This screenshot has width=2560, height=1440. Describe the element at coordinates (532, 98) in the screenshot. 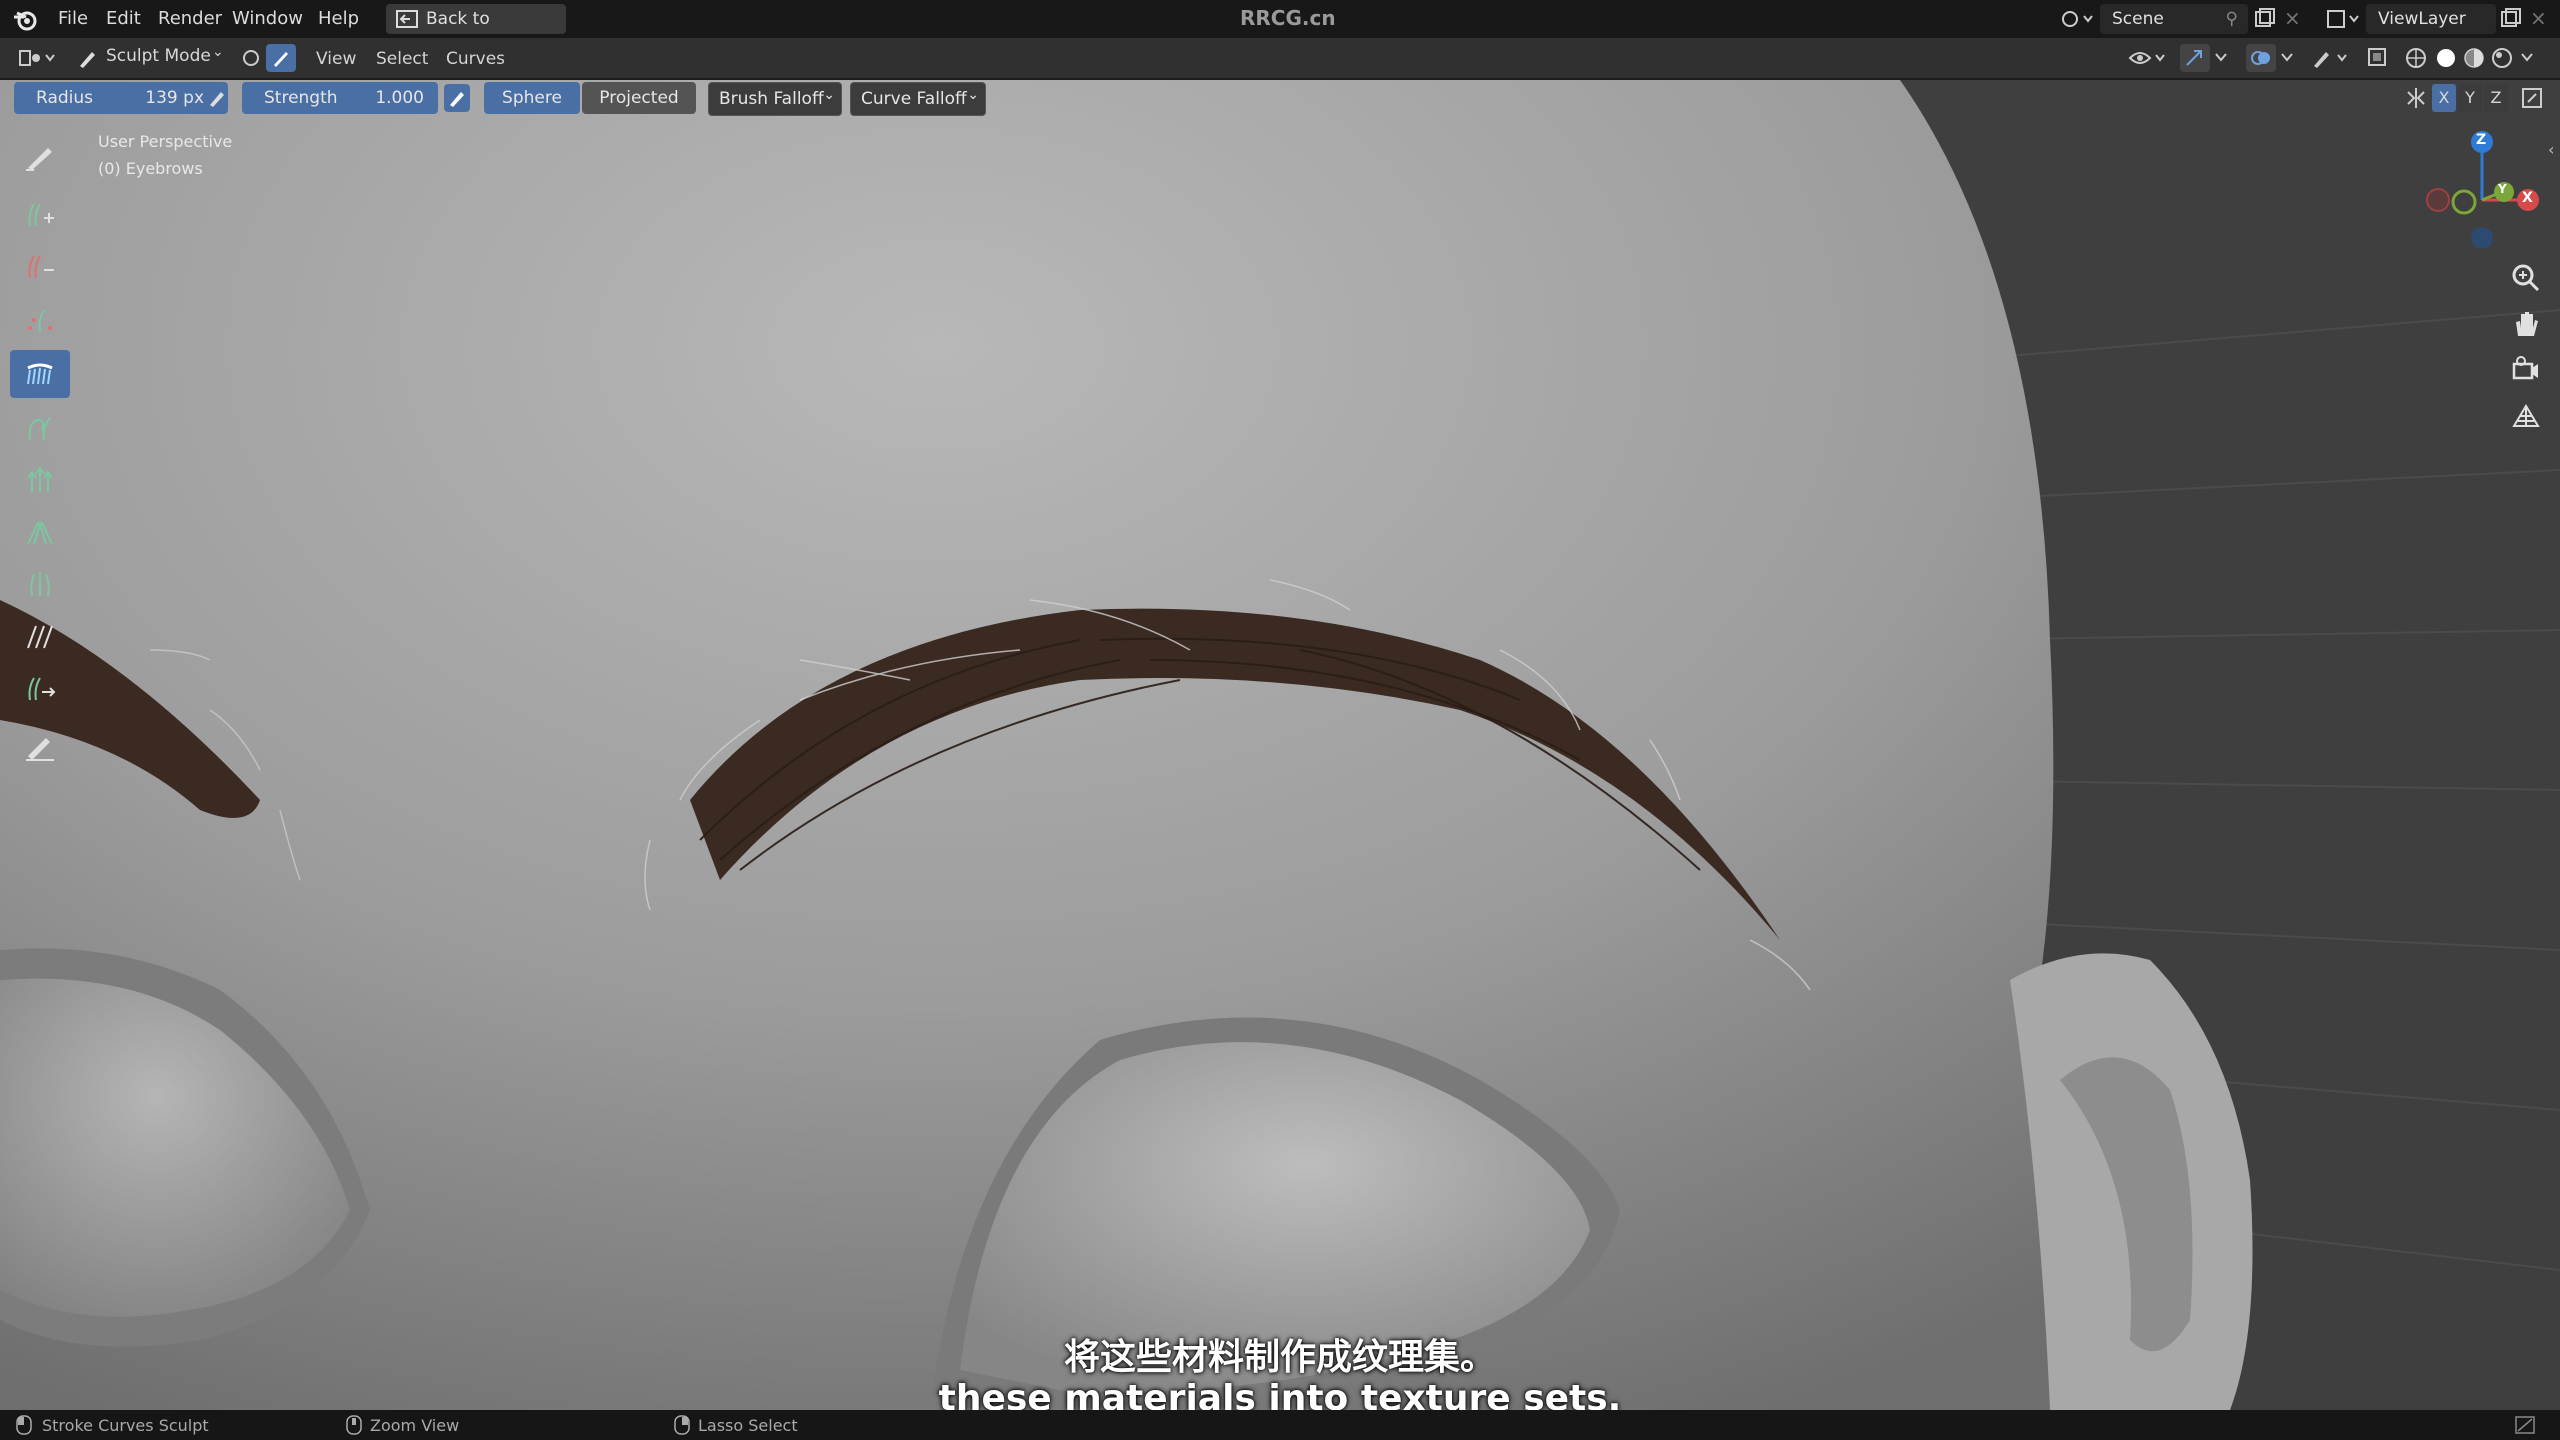

I see `sphere-button: Sphere` at that location.